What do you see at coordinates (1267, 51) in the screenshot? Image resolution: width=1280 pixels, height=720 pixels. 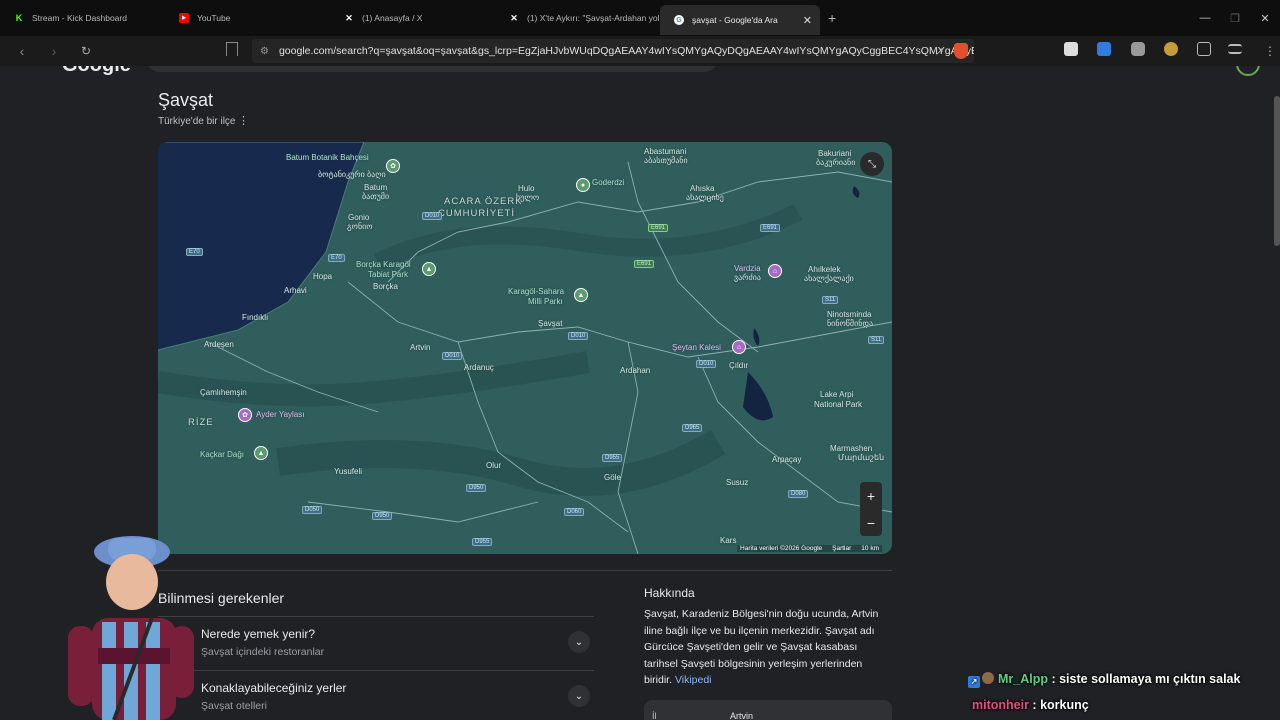 I see `menu-icon: ⋮` at bounding box center [1267, 51].